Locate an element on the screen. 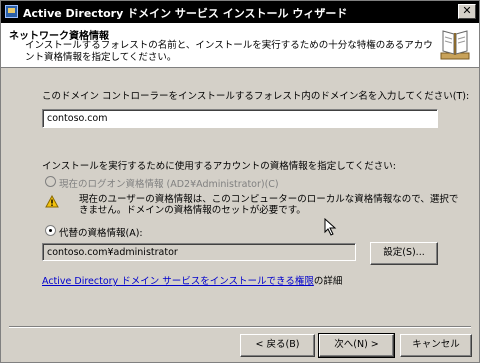 Image resolution: width=480 pixels, height=363 pixels. current-credentials-label: 現在のログオン資格情報 (AD2¥Administrator)(C) is located at coordinates (169, 184).